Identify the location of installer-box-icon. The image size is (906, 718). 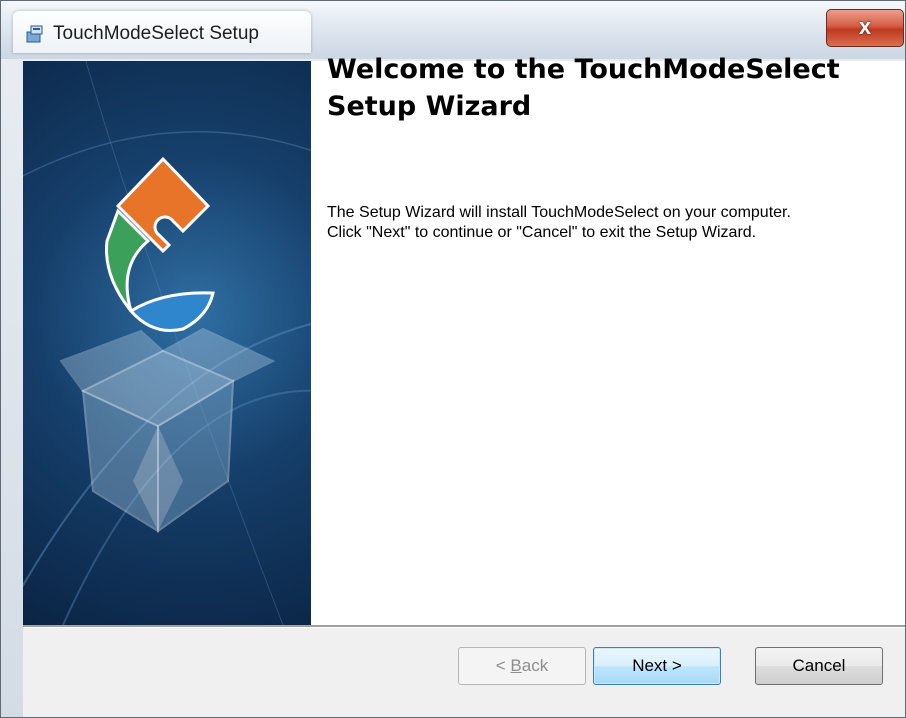
(34, 34).